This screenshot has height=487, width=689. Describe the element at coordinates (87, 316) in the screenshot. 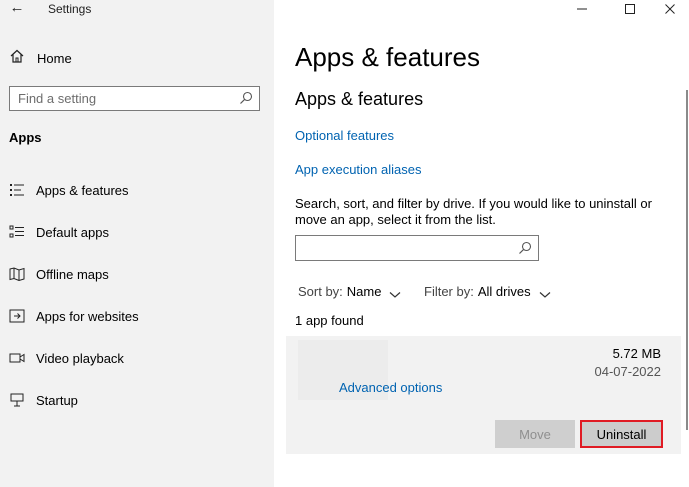

I see `sidebar-item-label: Apps for websites` at that location.